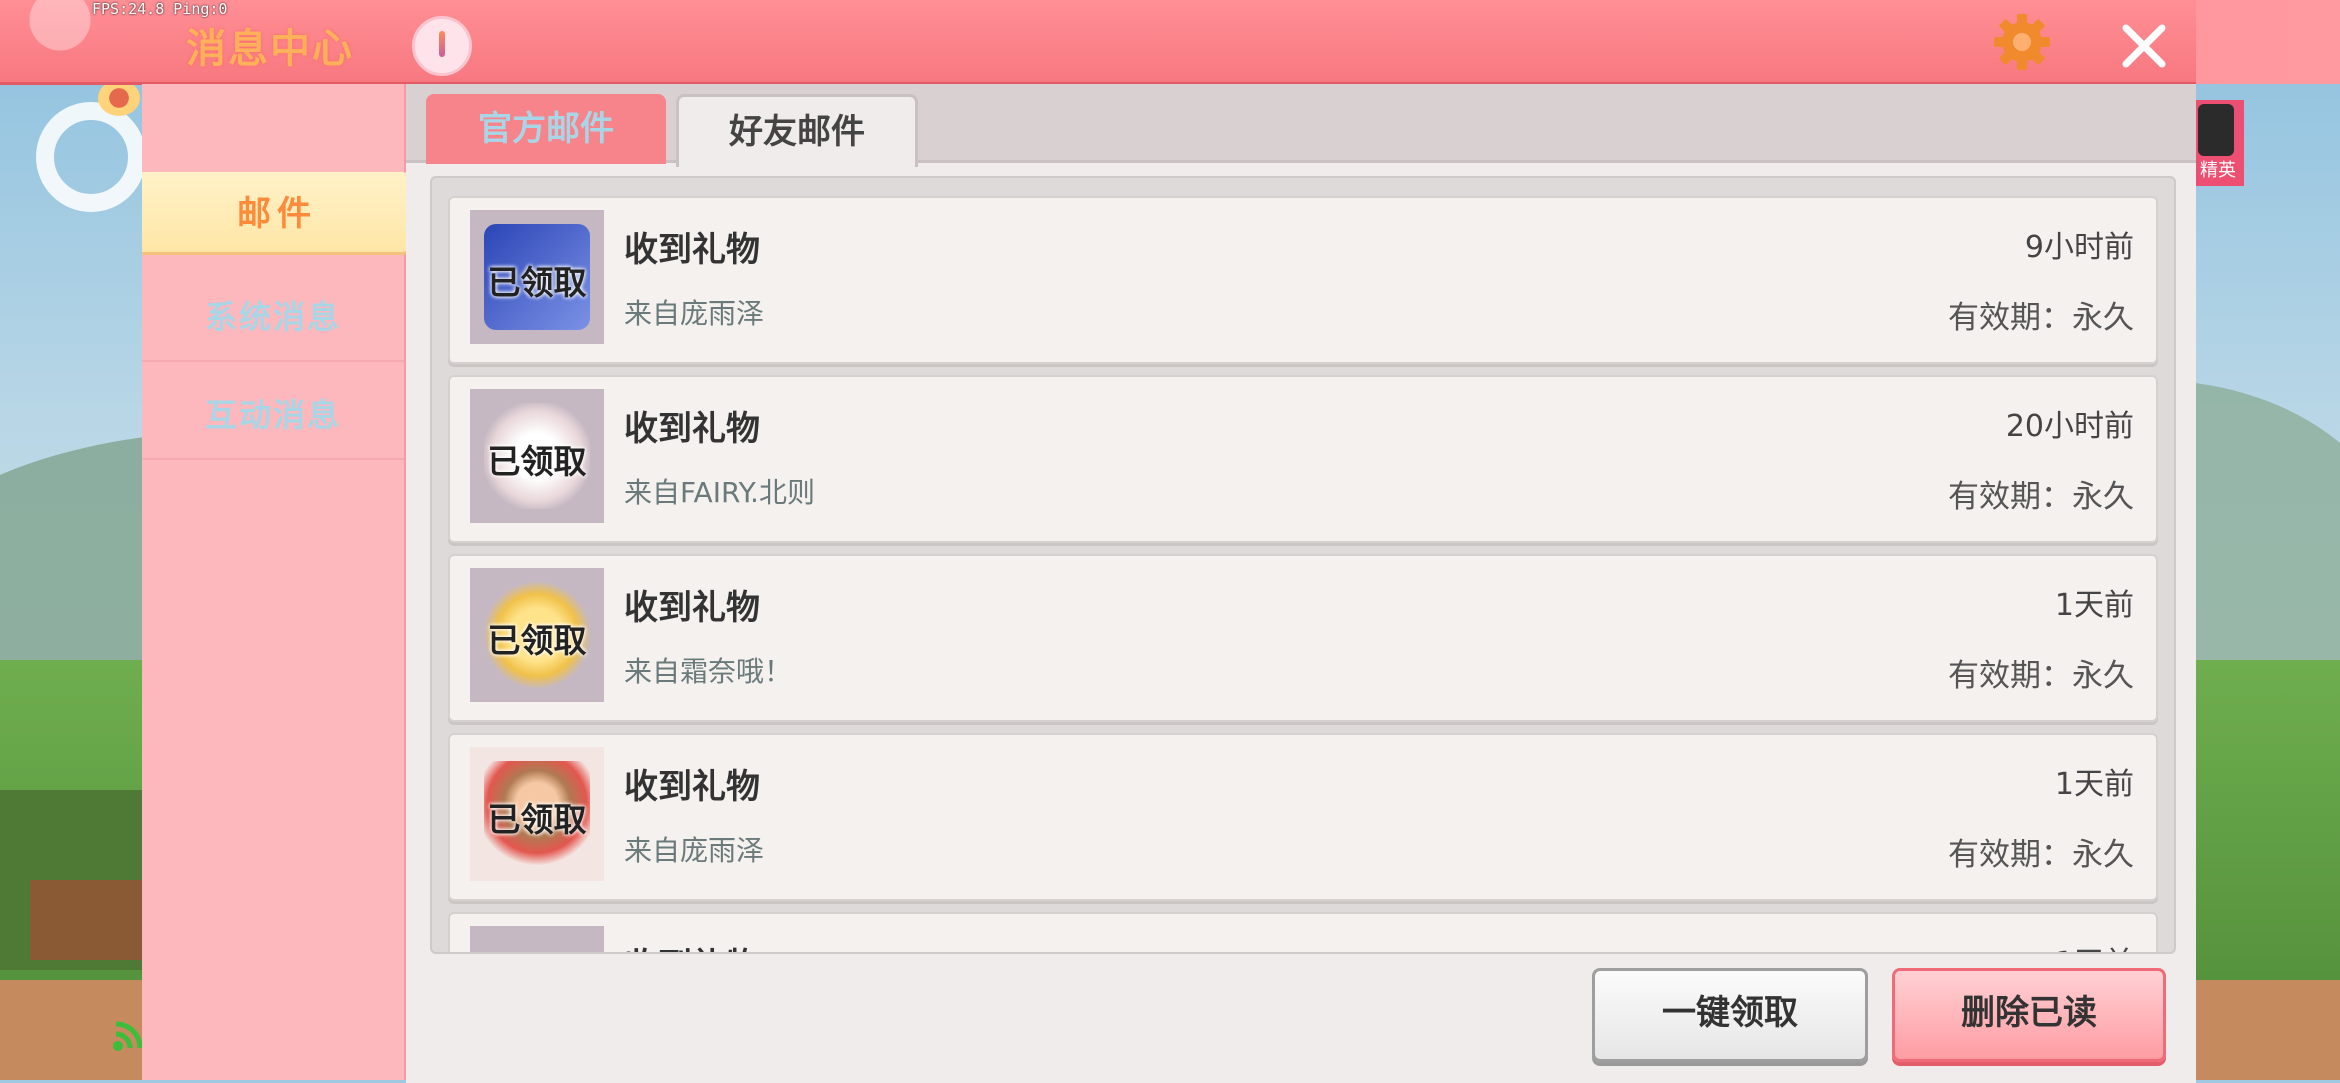  I want to click on info-button, so click(442, 46).